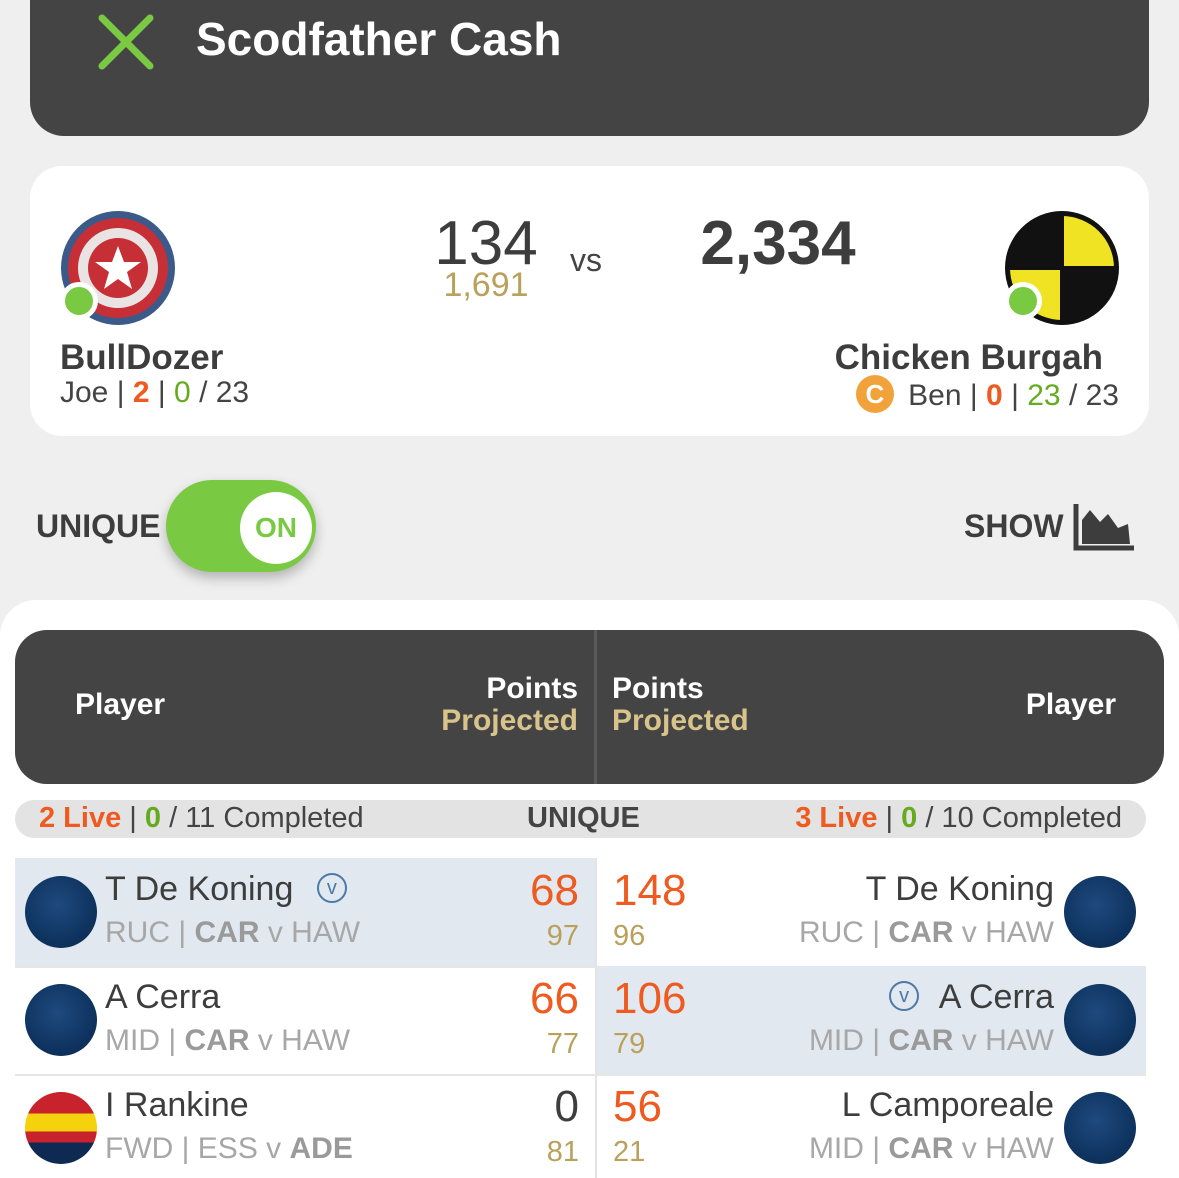  I want to click on right-completed-count: 23, so click(1044, 395).